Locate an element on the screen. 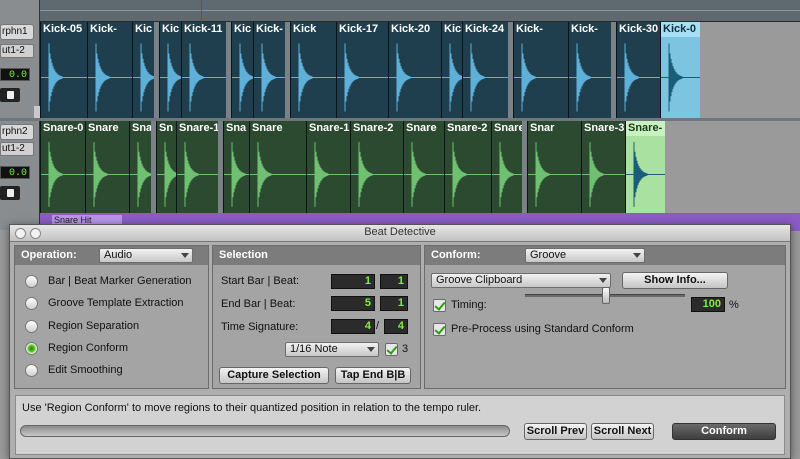 Image resolution: width=800 pixels, height=459 pixels. time-signature-denominator: 4 is located at coordinates (396, 326).